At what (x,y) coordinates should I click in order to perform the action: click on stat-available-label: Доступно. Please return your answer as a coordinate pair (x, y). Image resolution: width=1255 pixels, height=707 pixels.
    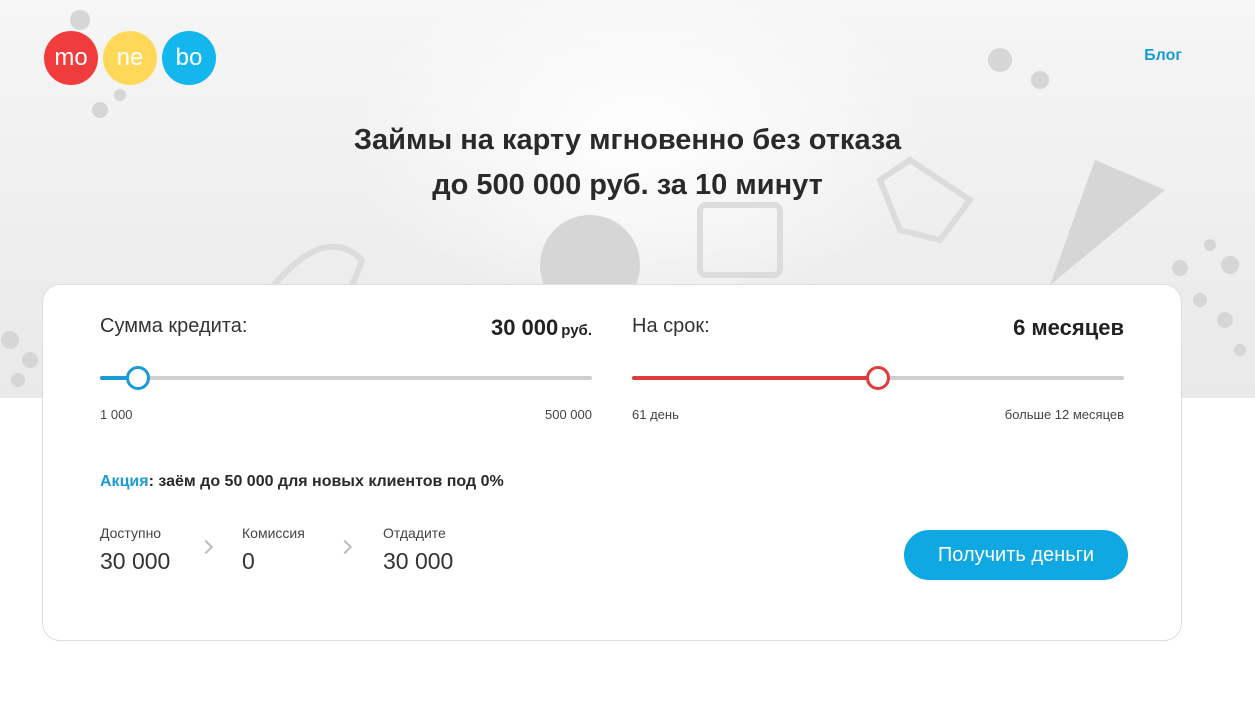
    Looking at the image, I should click on (131, 533).